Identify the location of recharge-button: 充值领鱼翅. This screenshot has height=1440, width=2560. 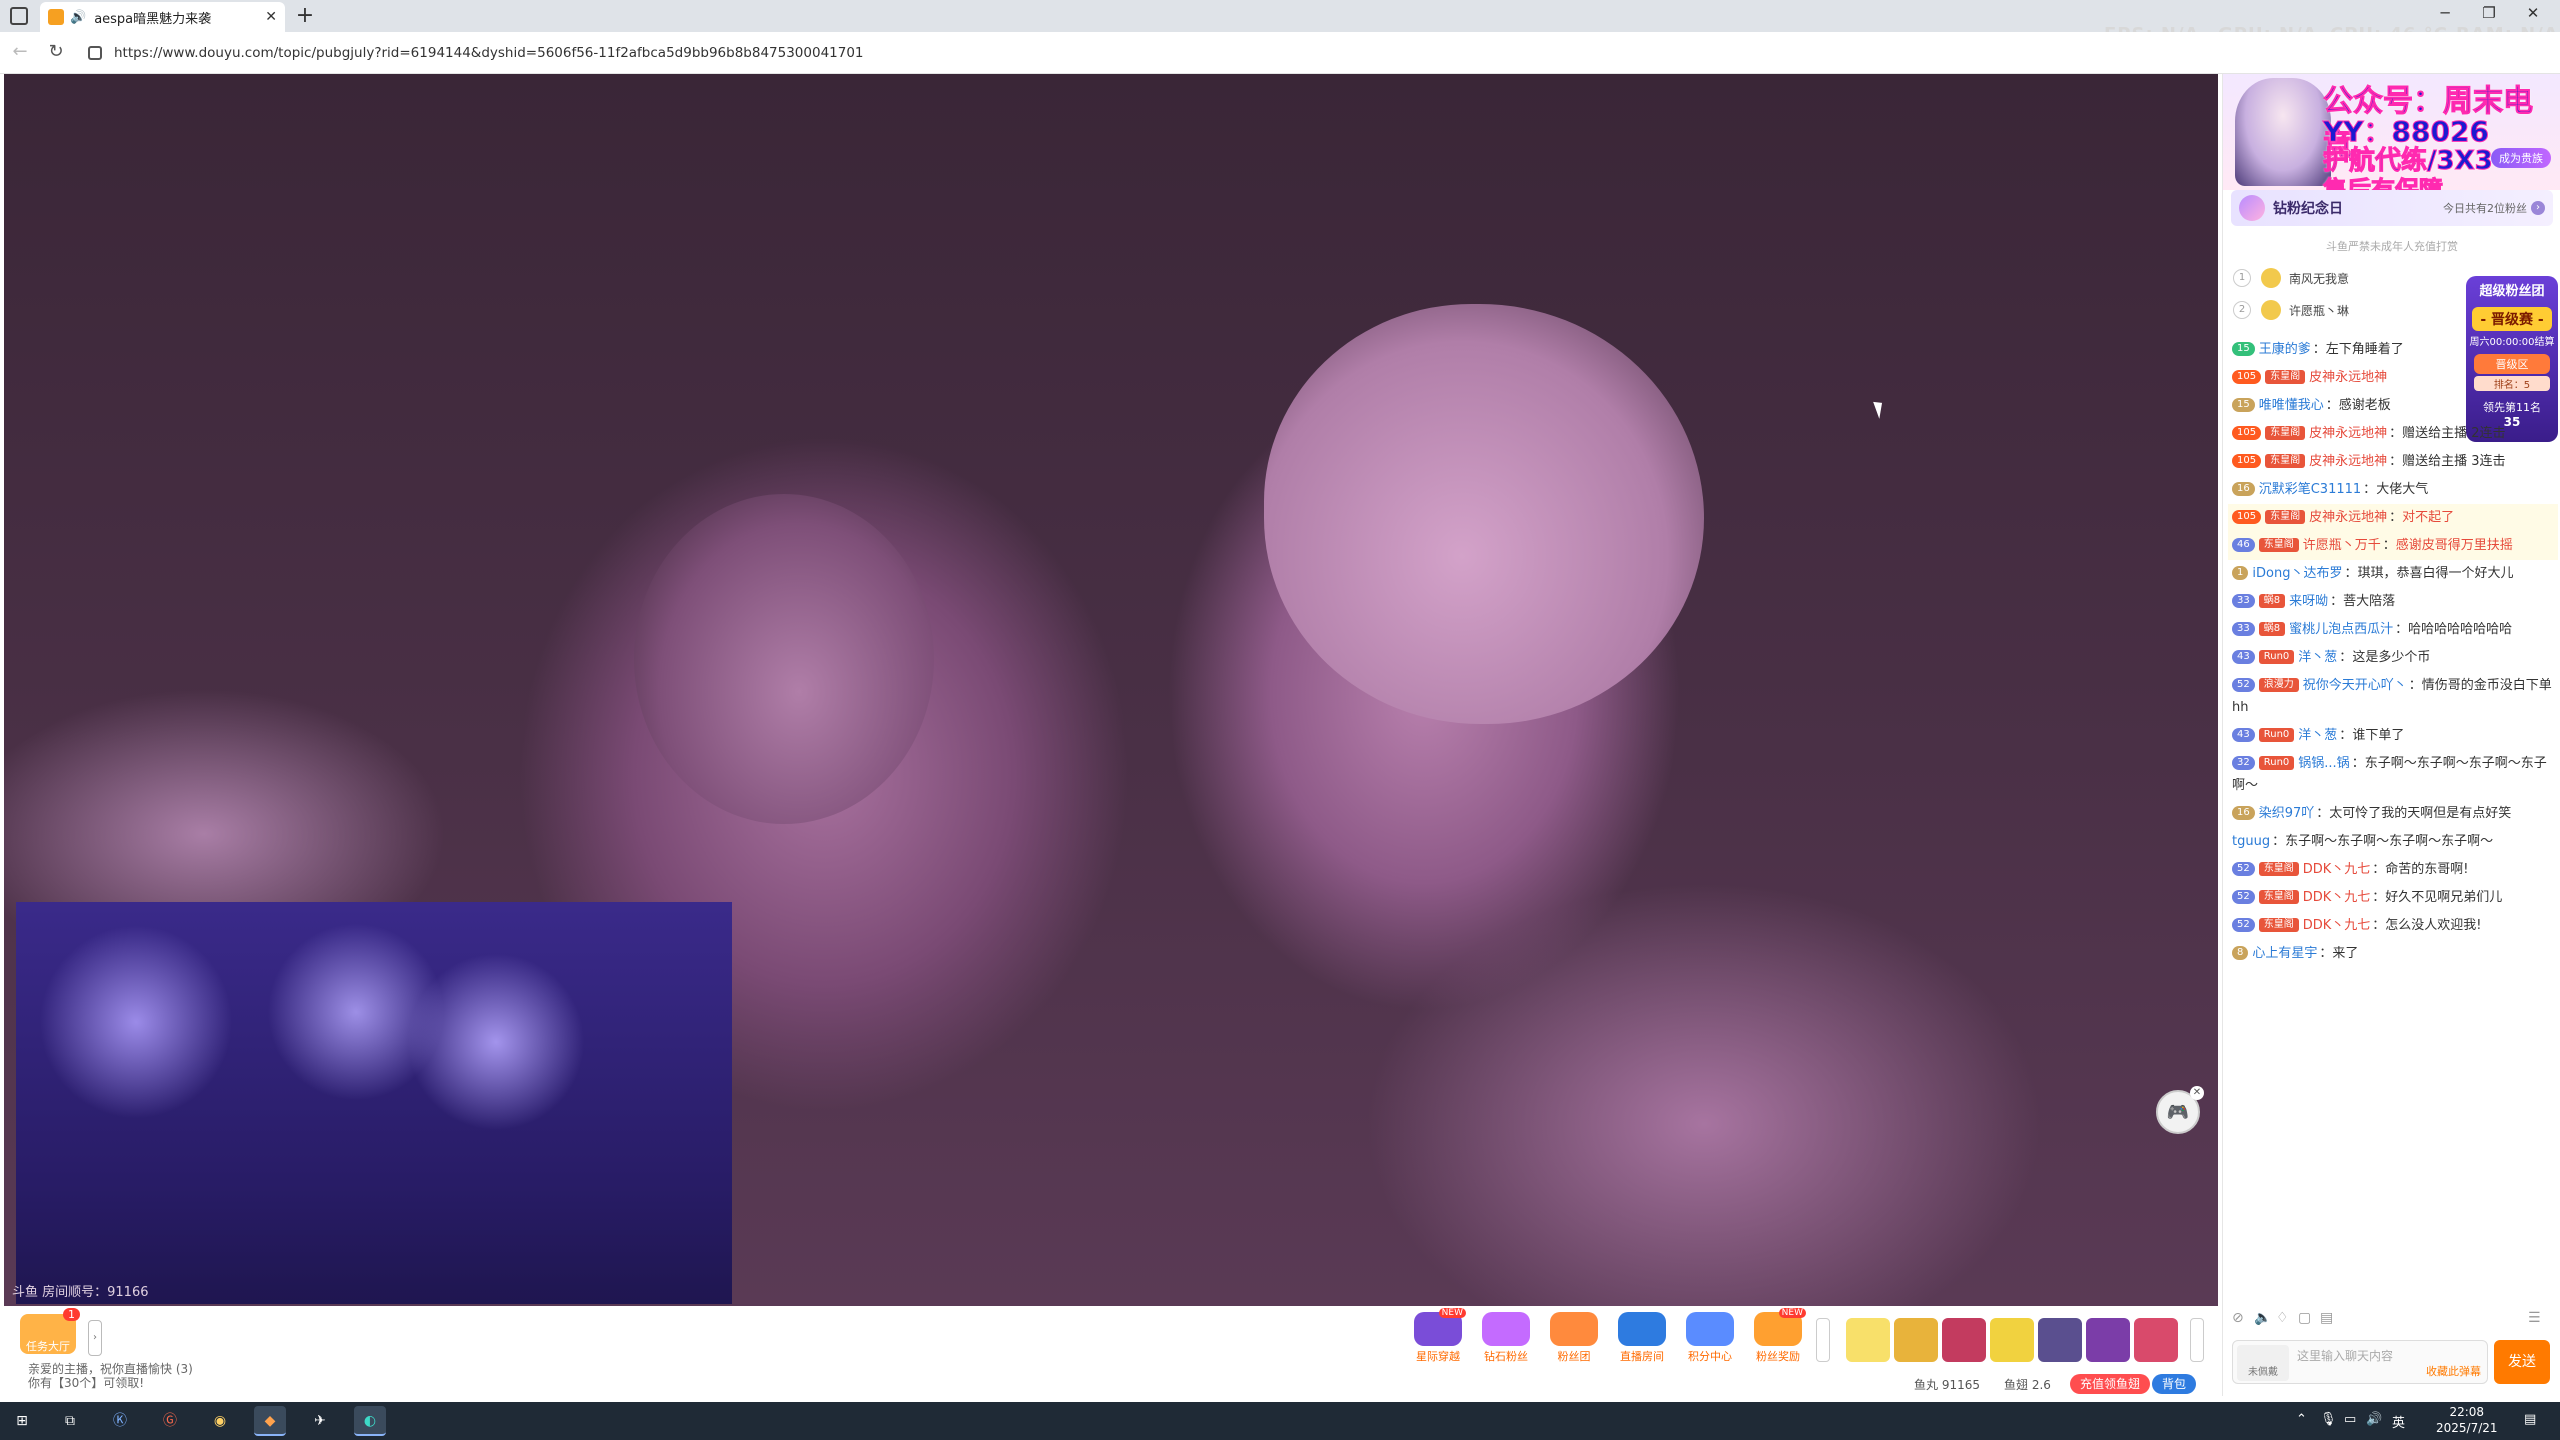
(2110, 1384).